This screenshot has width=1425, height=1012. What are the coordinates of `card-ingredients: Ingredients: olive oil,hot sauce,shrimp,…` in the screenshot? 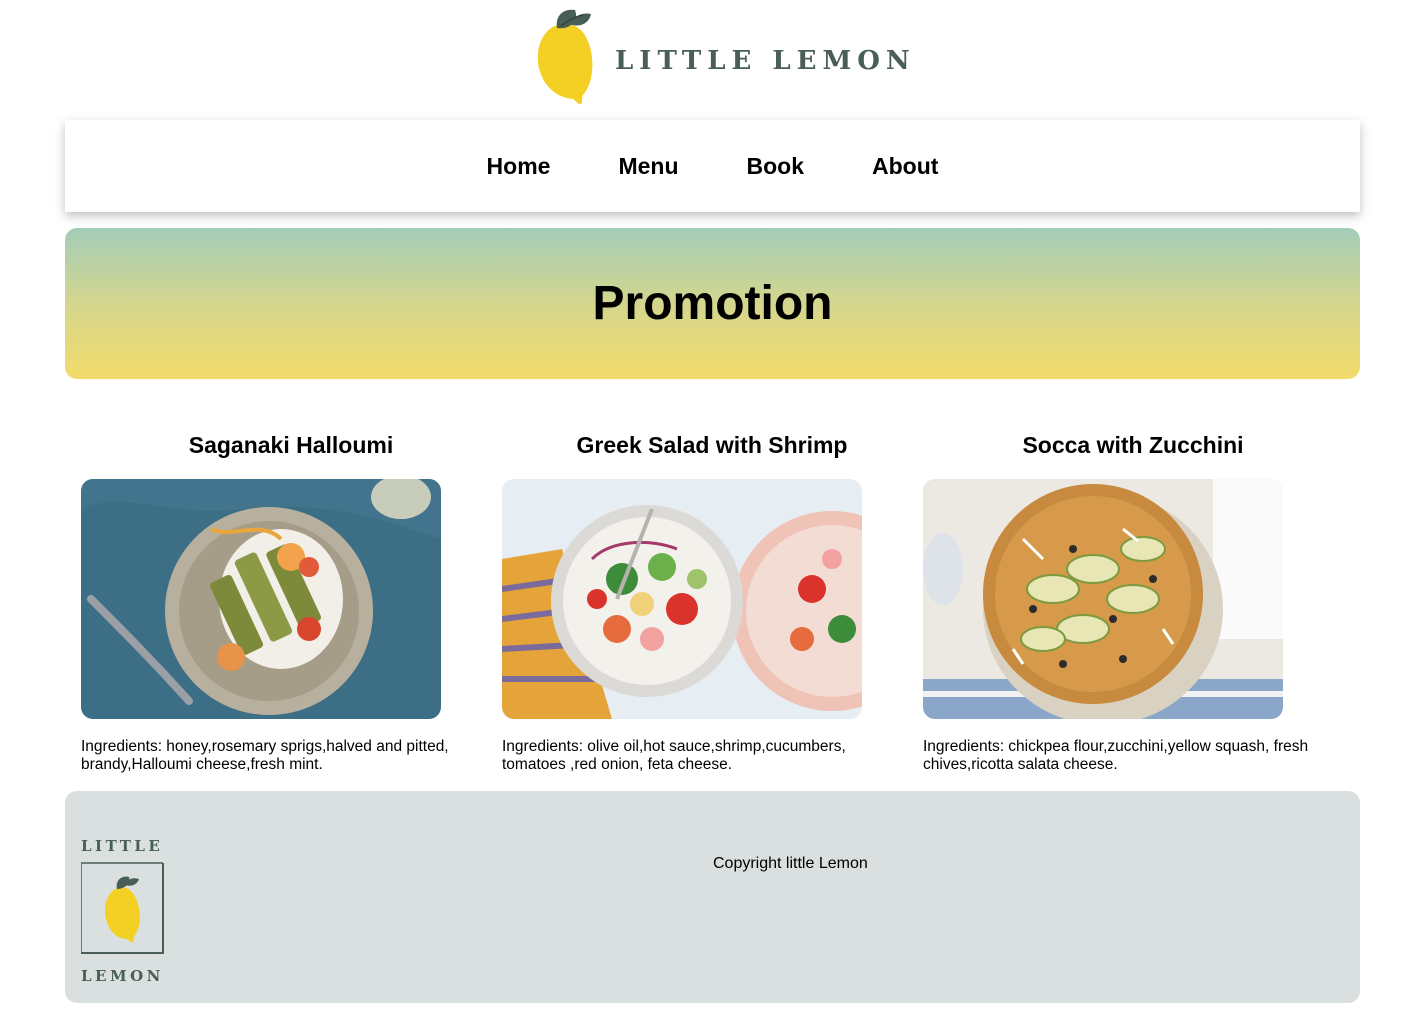 It's located at (674, 755).